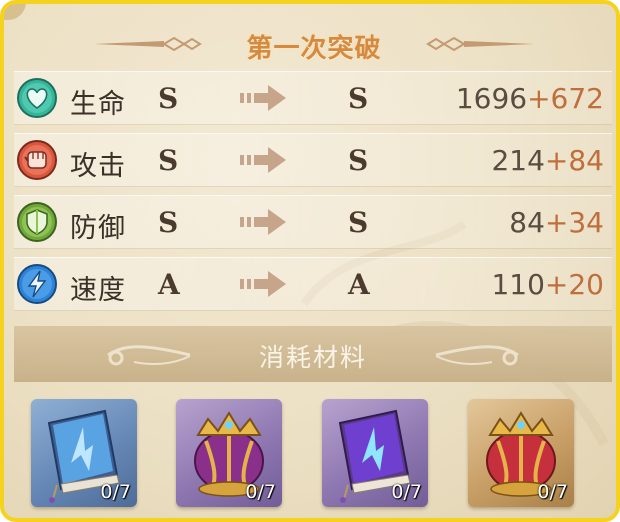  What do you see at coordinates (98, 104) in the screenshot?
I see `stat-label: 生命` at bounding box center [98, 104].